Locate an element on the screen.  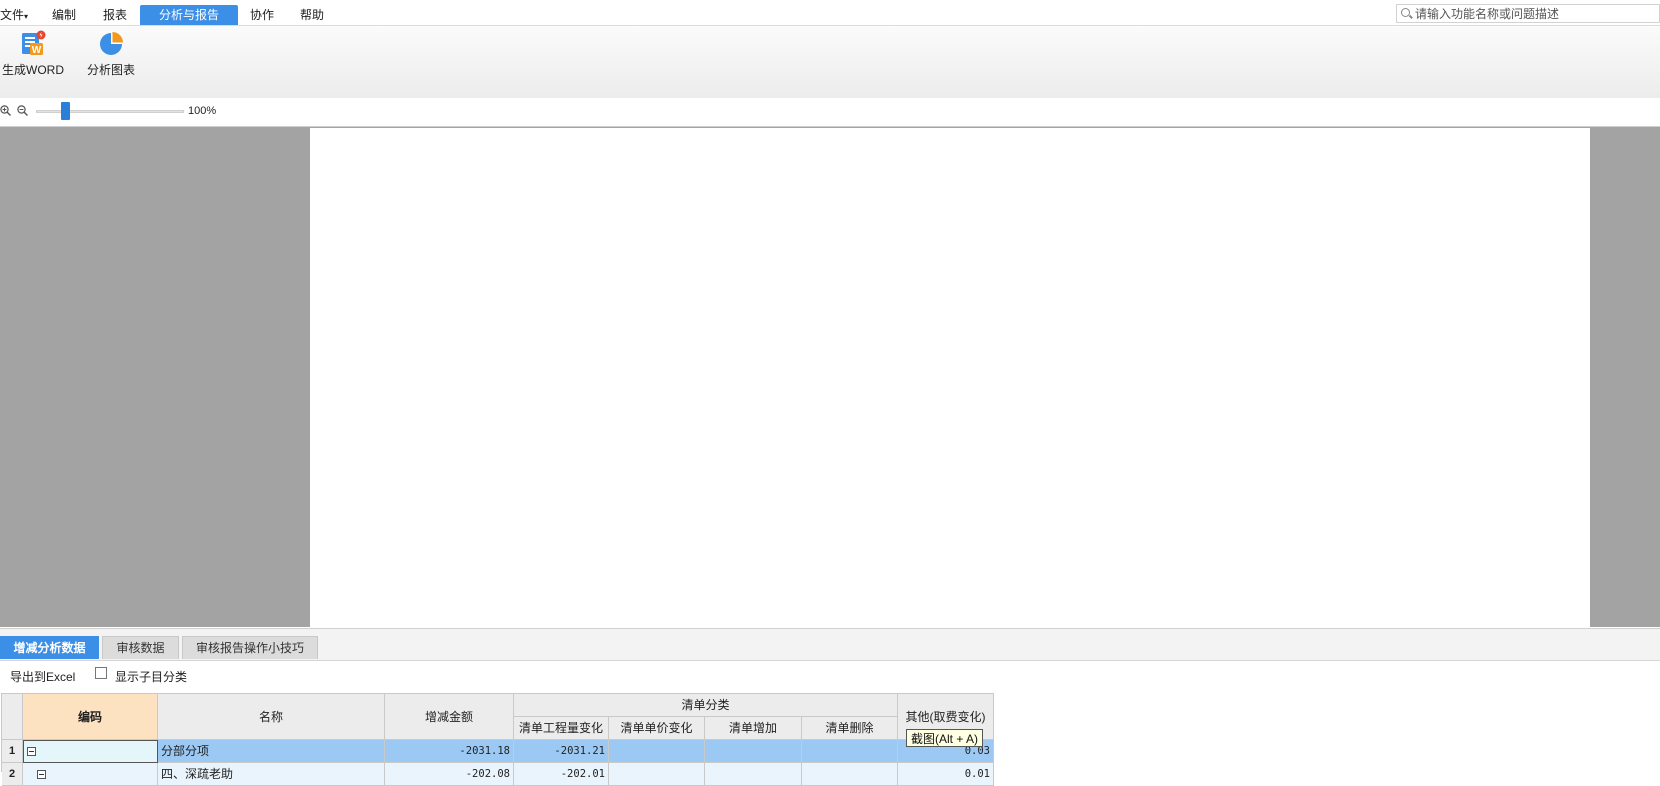
zoom-in-icon is located at coordinates (5, 110).